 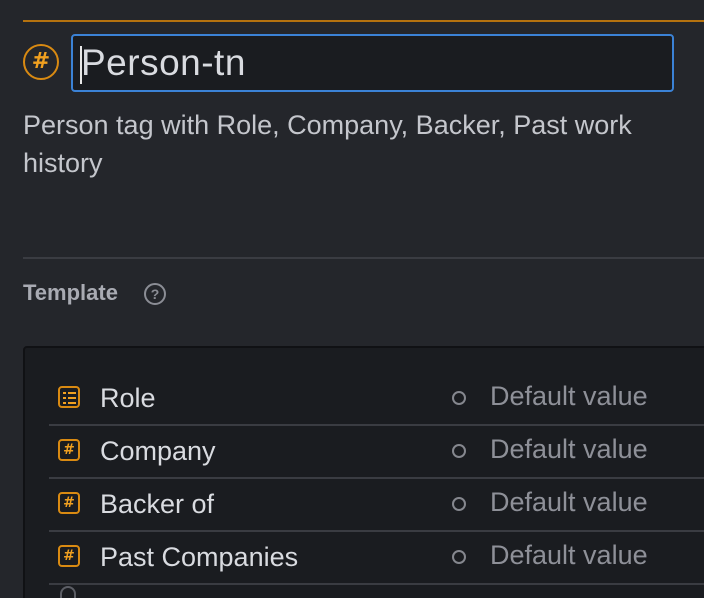 What do you see at coordinates (376, 558) in the screenshot?
I see `template-field-row-past-companies: # Past Companies Default value` at bounding box center [376, 558].